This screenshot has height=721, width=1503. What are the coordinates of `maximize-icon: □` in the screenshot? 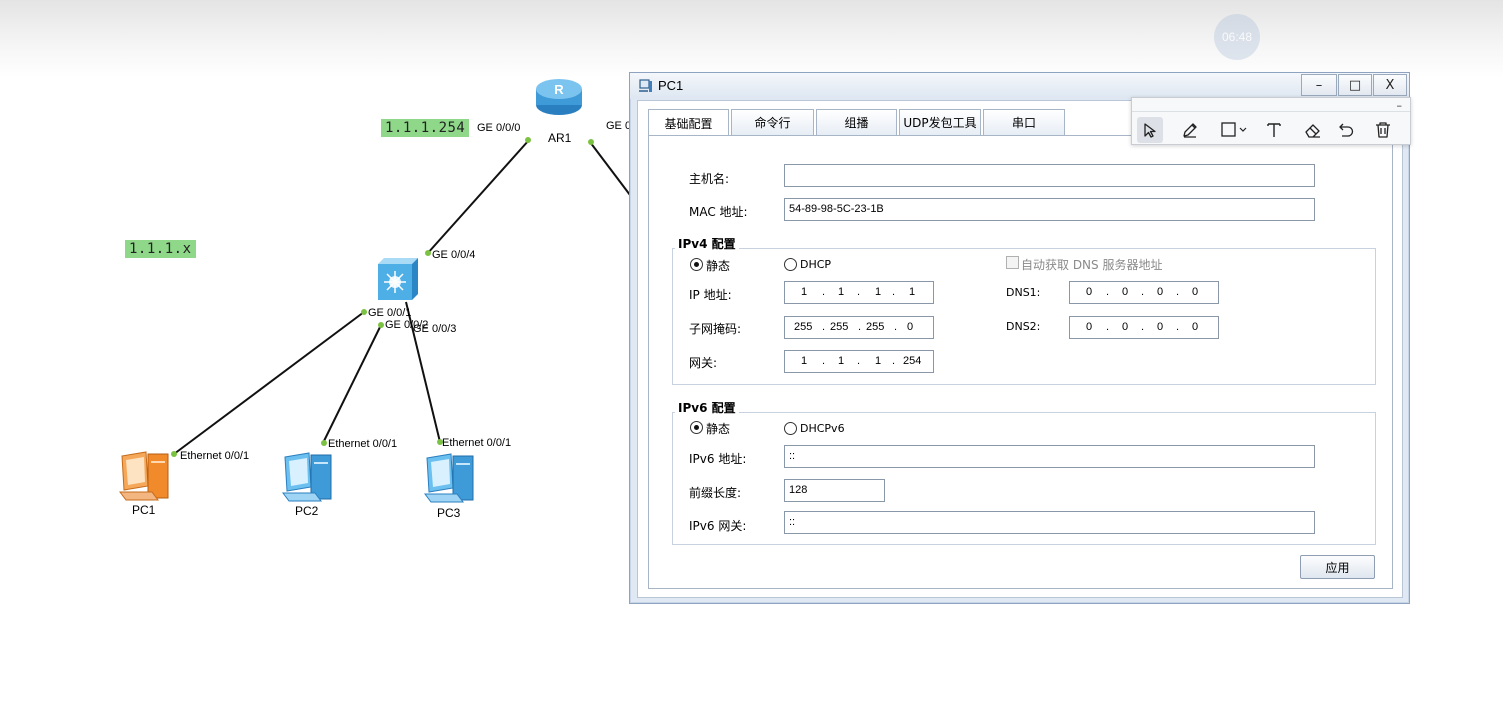 It's located at (1355, 85).